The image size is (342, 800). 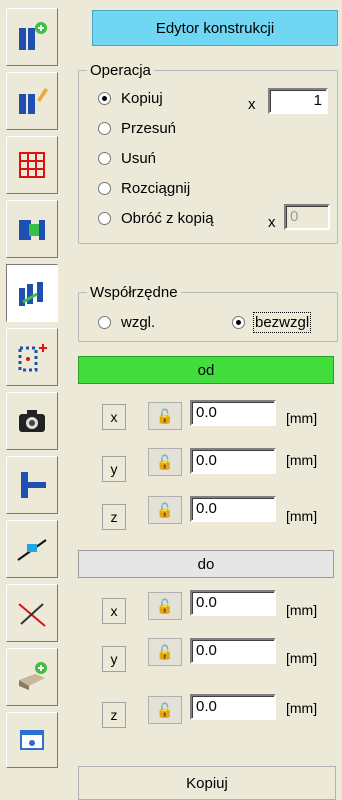 I want to click on beam-connection-icon, so click(x=33, y=485).